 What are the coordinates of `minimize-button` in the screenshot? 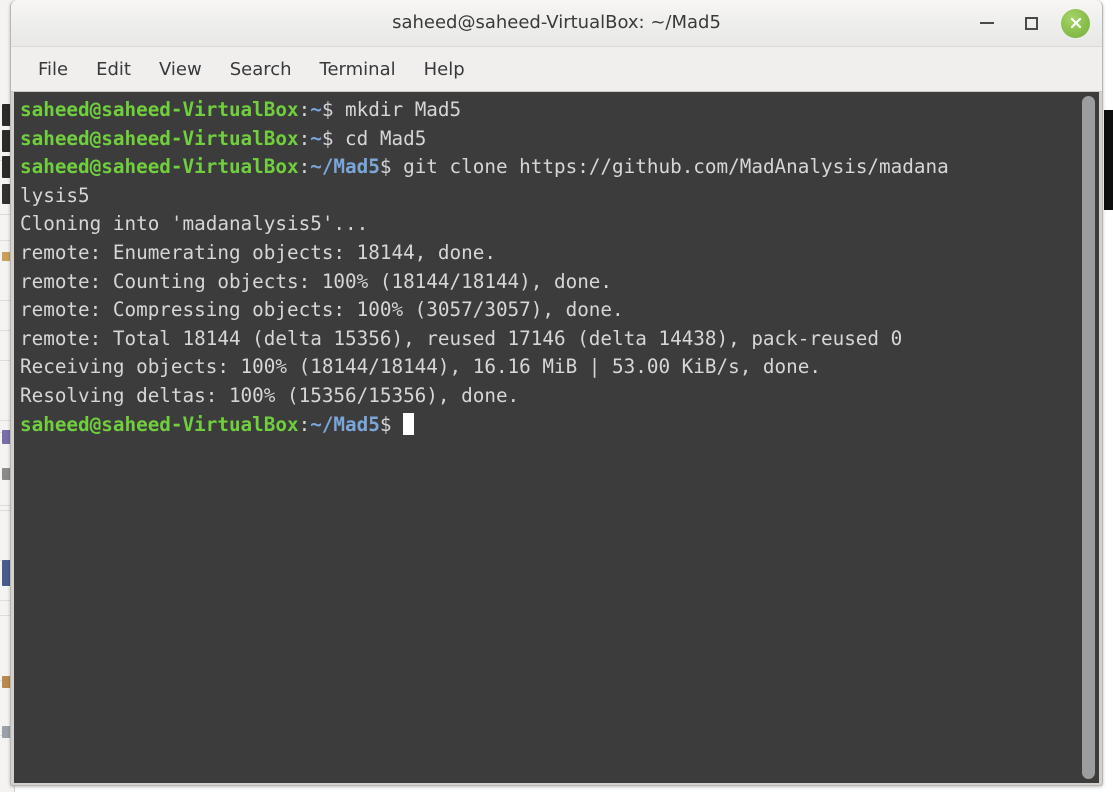 It's located at (987, 23).